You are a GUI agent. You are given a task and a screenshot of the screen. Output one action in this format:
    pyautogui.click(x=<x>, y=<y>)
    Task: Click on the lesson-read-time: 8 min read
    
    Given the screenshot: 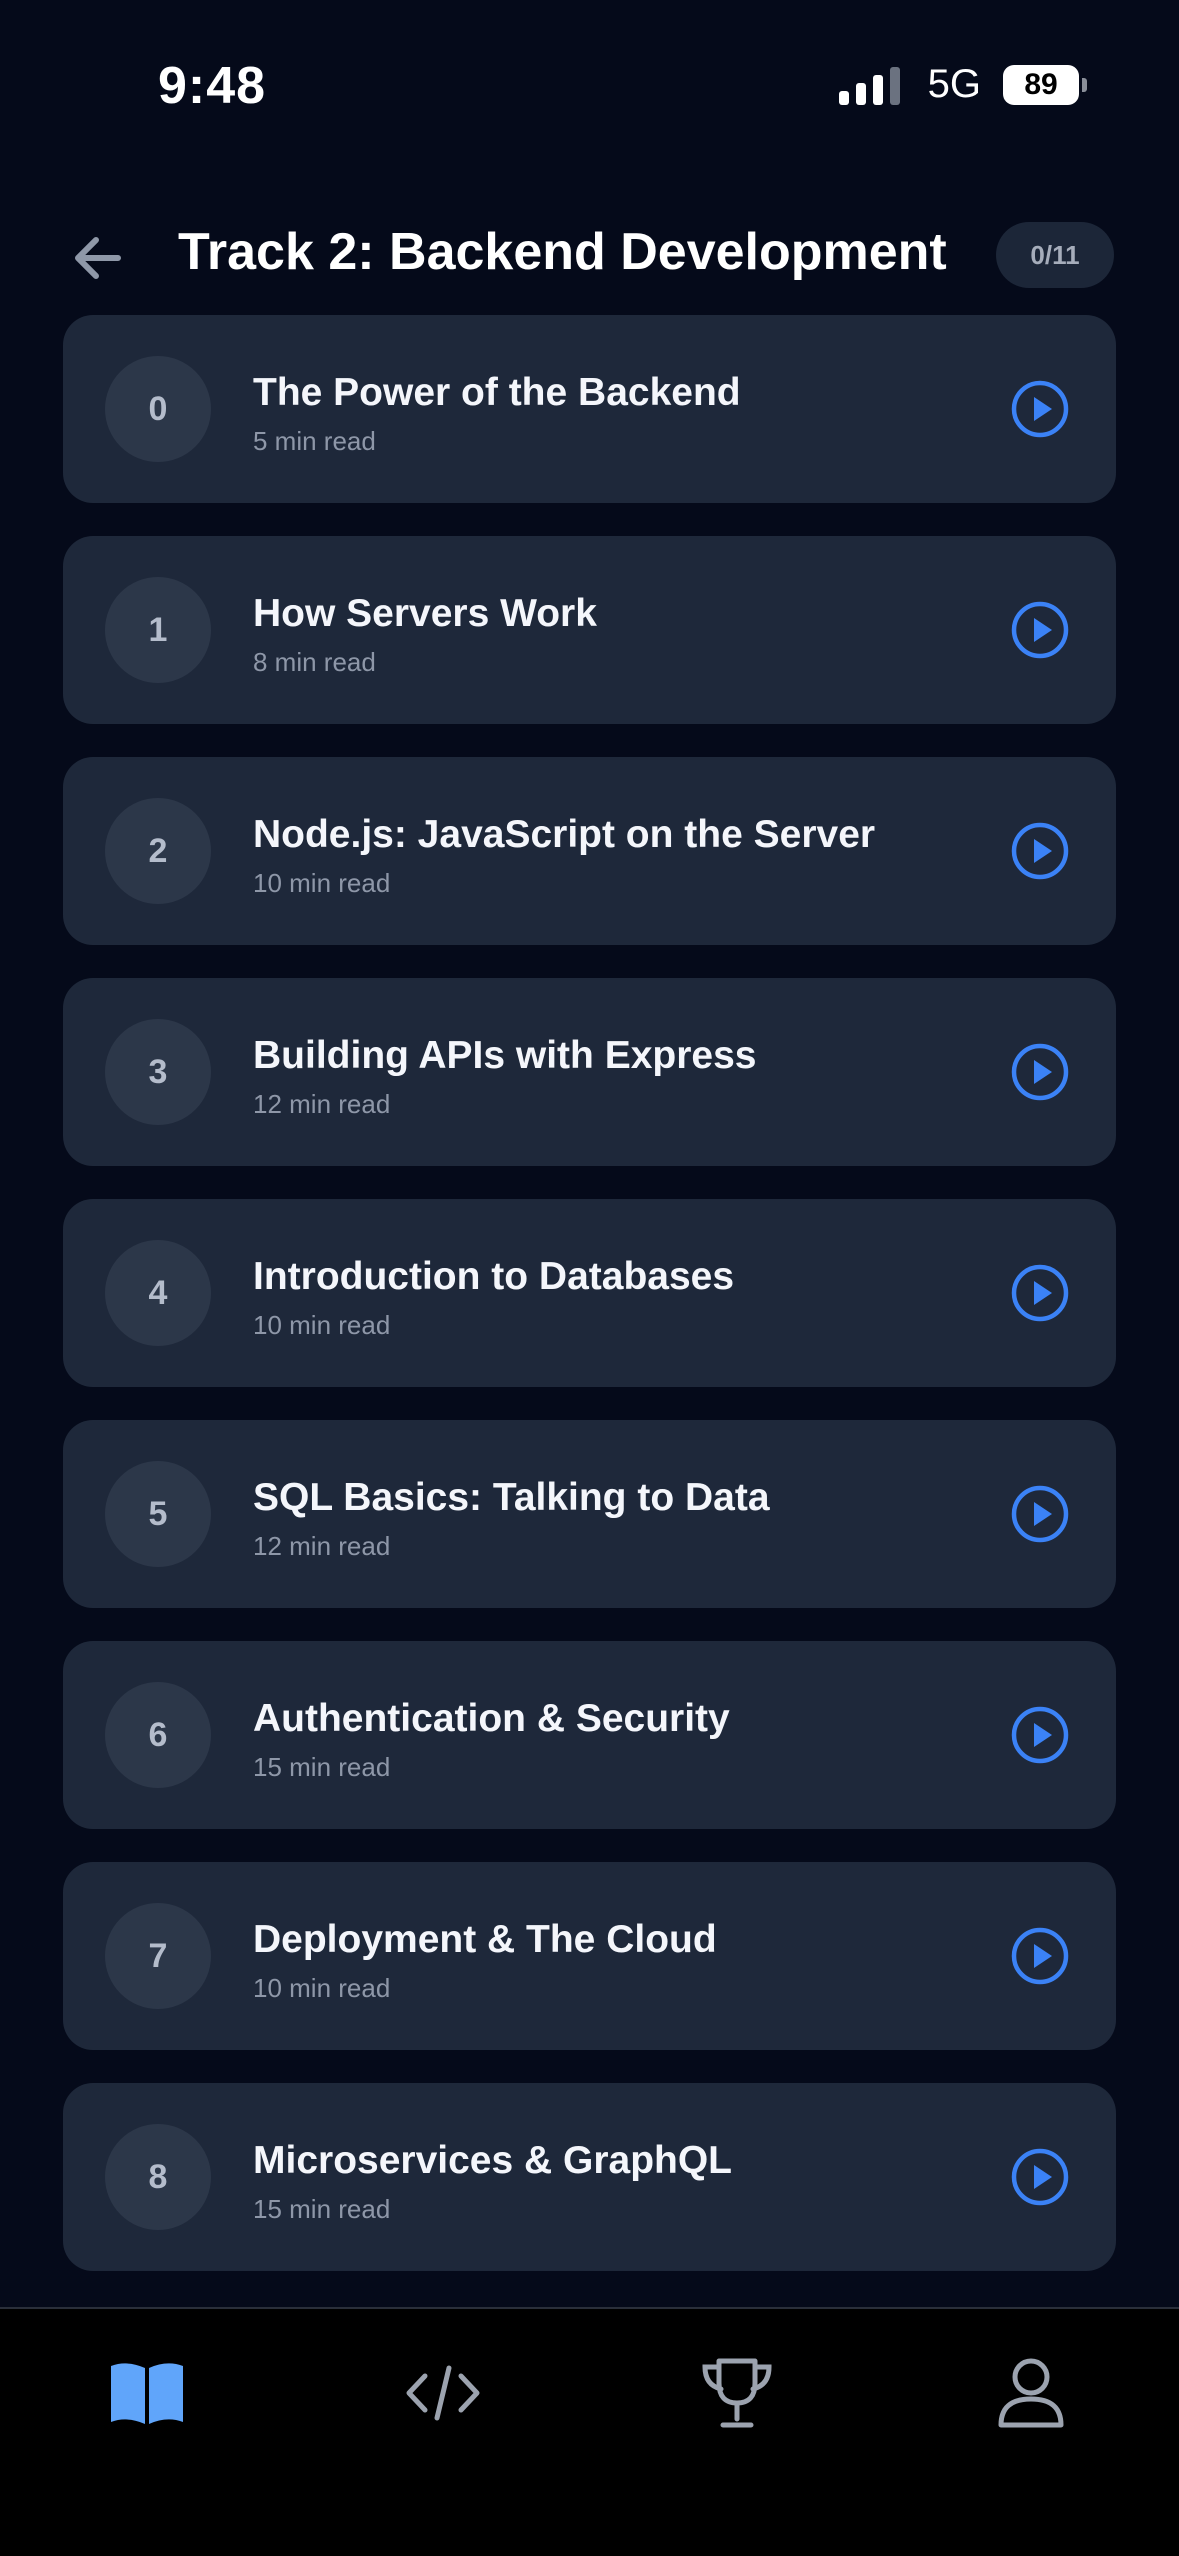 What is the action you would take?
    pyautogui.click(x=314, y=662)
    